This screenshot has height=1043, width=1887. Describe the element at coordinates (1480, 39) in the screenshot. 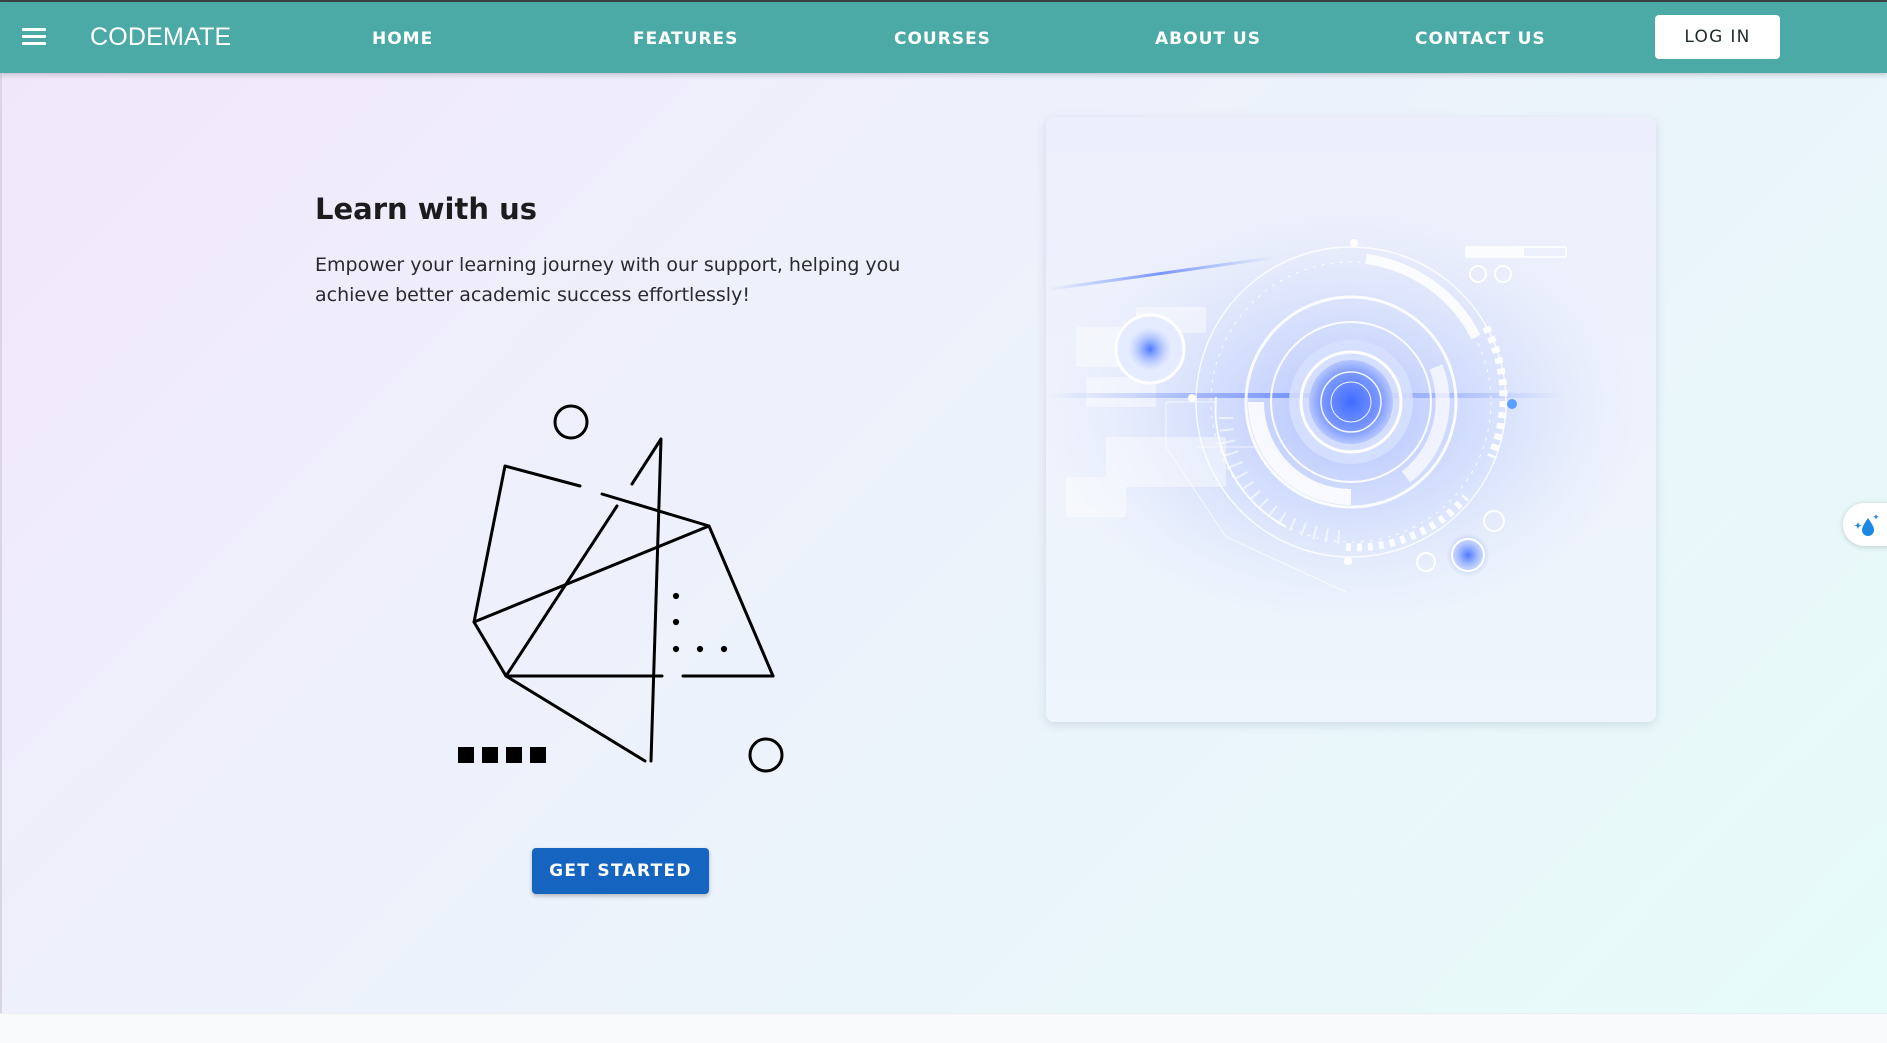

I see `nav-link-contact-us: CONTACT US` at that location.